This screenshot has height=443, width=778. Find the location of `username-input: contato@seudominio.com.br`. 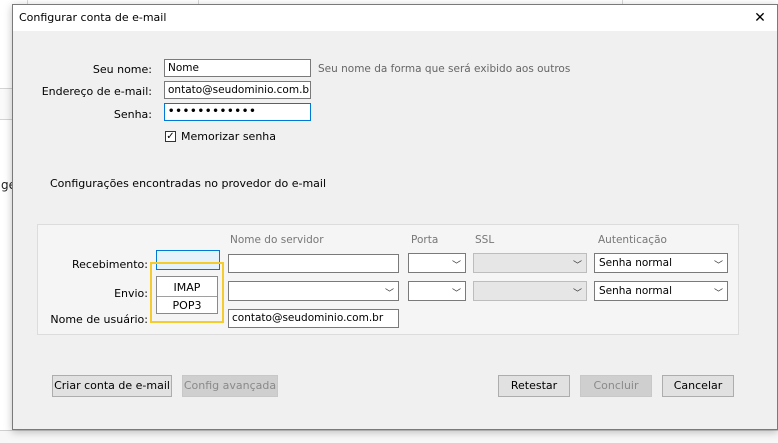

username-input: contato@seudominio.com.br is located at coordinates (313, 318).